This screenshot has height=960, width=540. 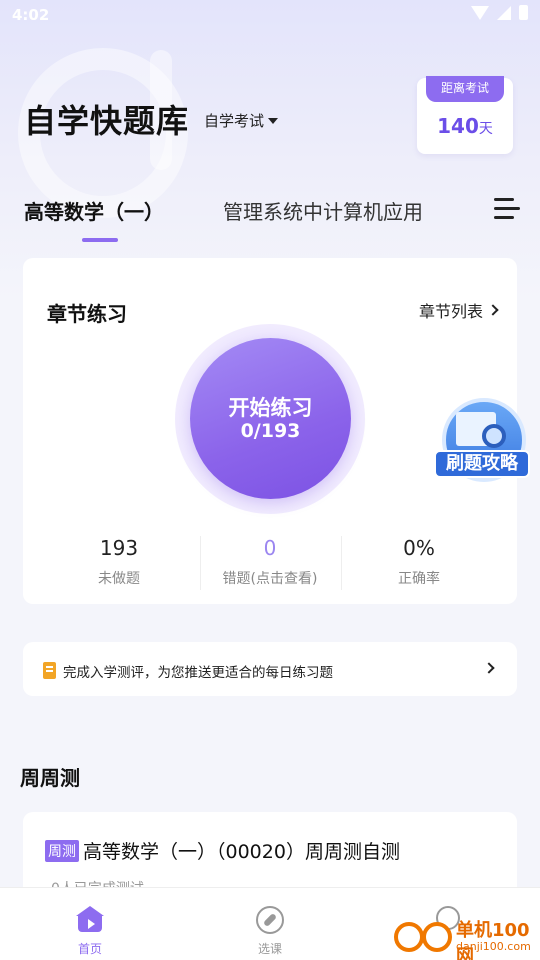 I want to click on assessment-notice: 完成入学测评，为您推送更适合的每日练习题, so click(x=270, y=669).